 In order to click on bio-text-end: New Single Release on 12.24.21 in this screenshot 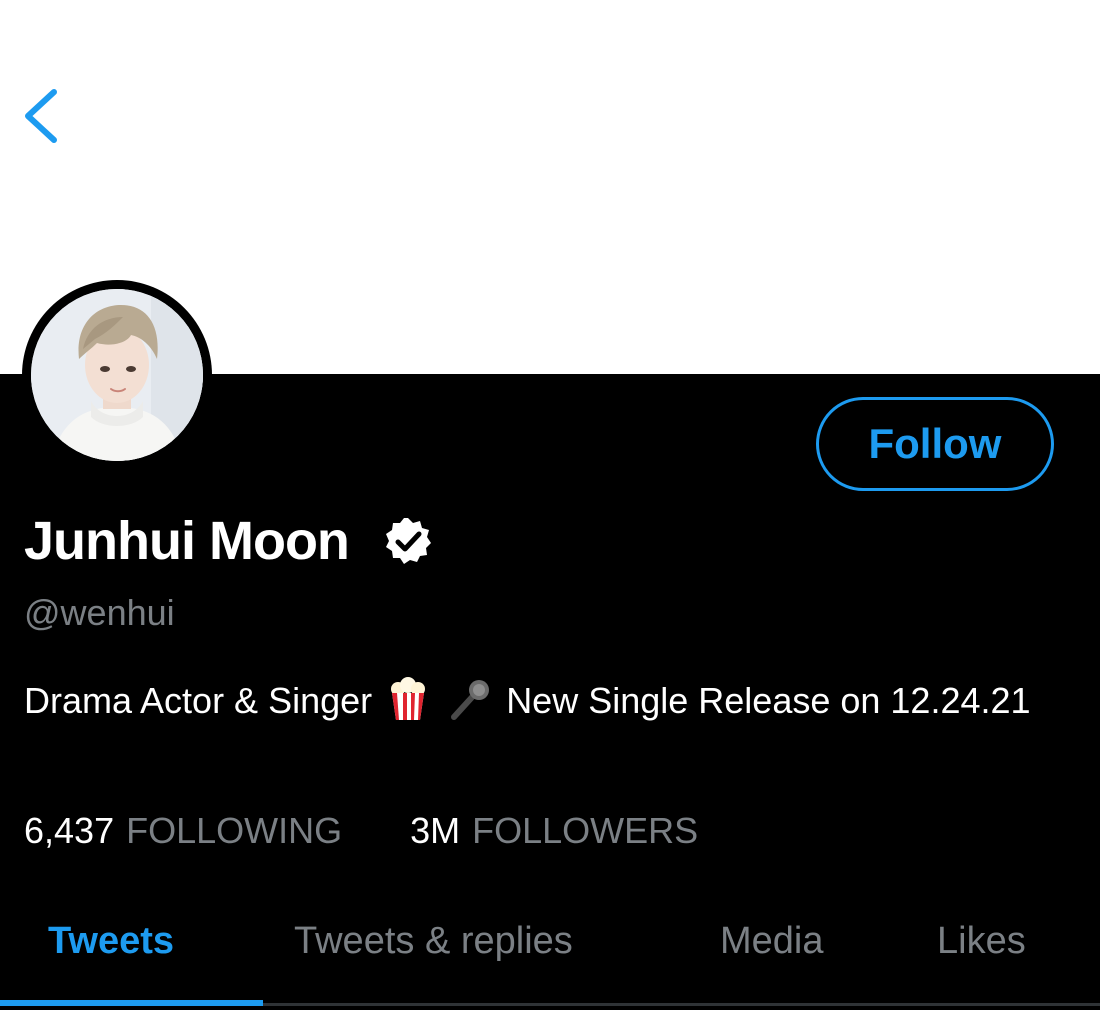, I will do `click(768, 700)`.